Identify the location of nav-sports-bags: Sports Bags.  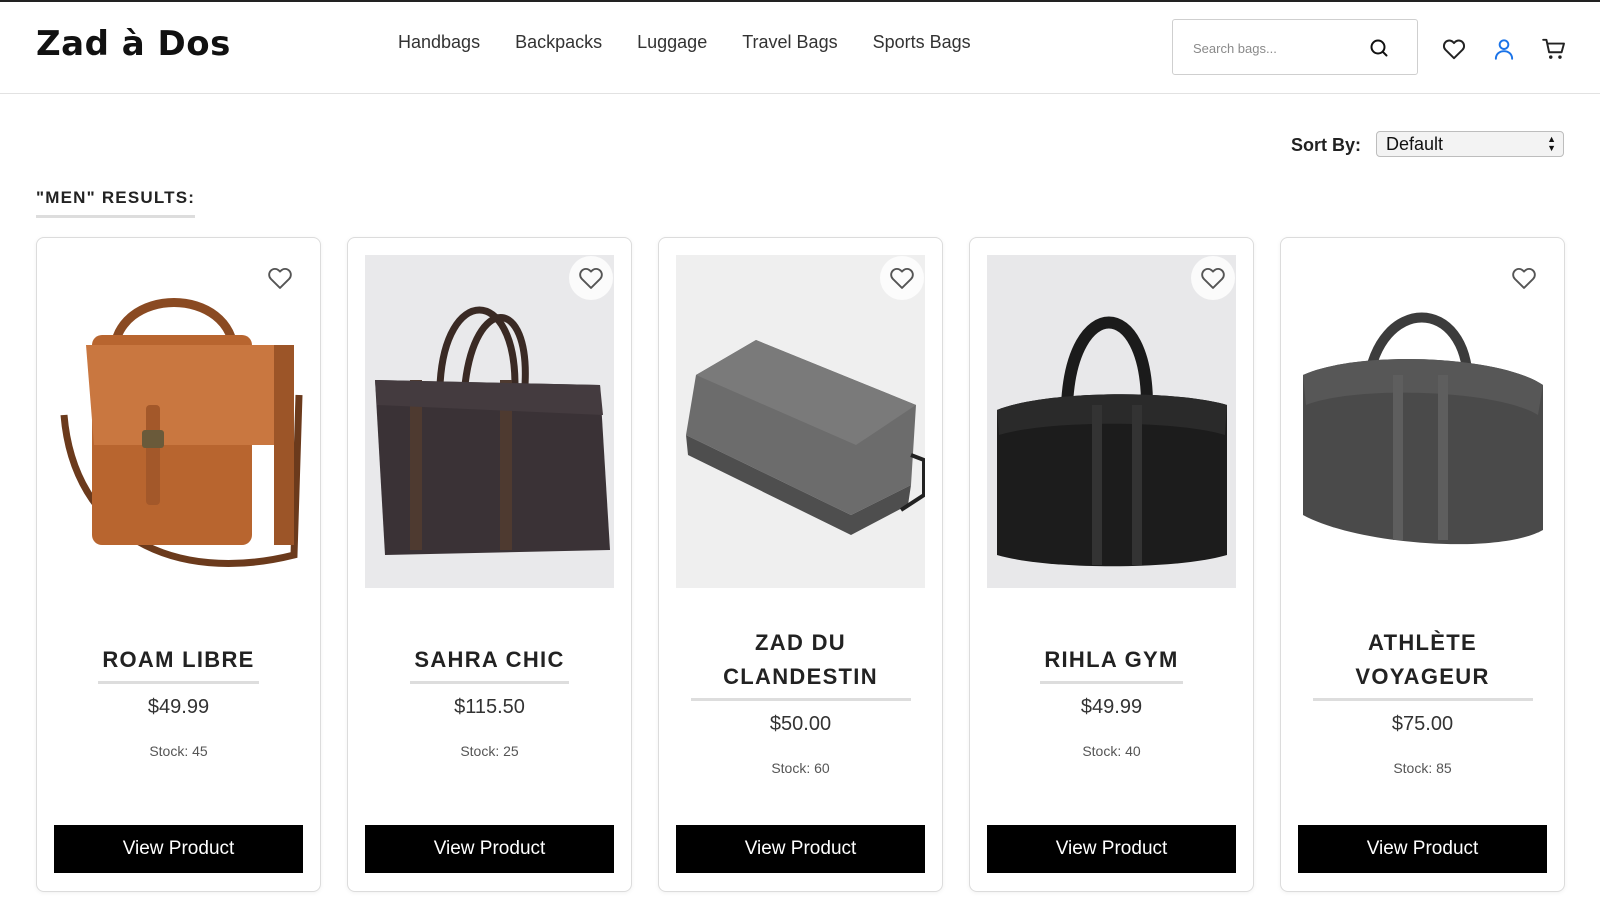
(922, 42).